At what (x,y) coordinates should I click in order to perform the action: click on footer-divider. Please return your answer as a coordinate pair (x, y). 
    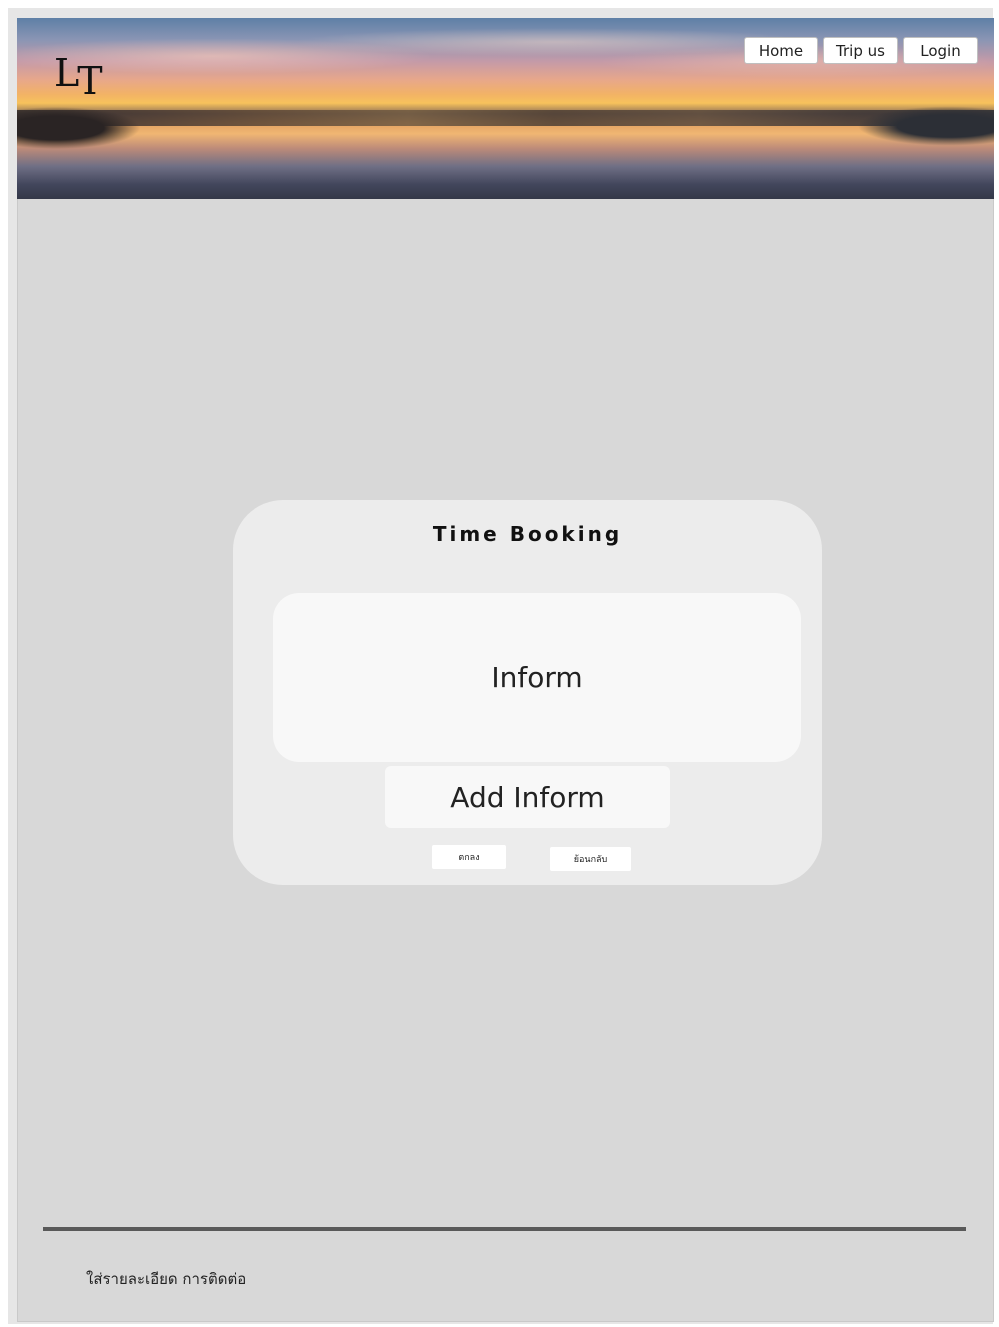
    Looking at the image, I should click on (504, 1229).